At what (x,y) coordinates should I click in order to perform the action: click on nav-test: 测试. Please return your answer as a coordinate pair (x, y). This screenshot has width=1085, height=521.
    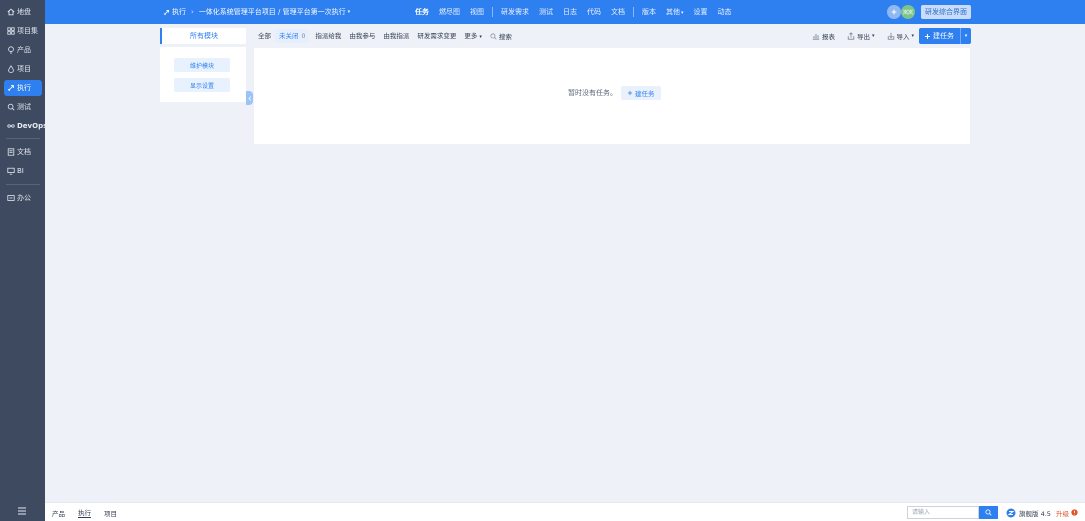
    Looking at the image, I should click on (546, 12).